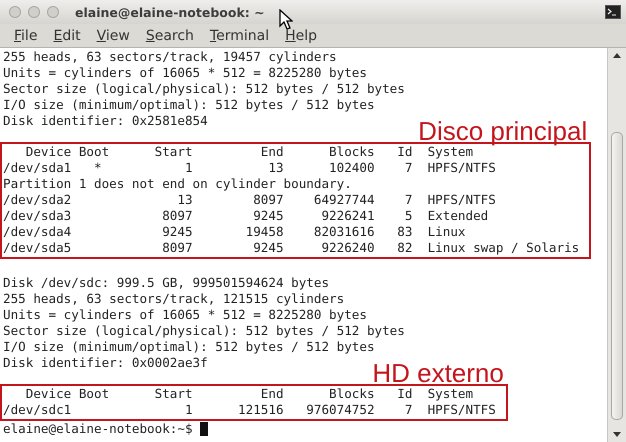 This screenshot has height=442, width=626. I want to click on output-line: Disk identifier: 0x0002ae3f, so click(106, 363).